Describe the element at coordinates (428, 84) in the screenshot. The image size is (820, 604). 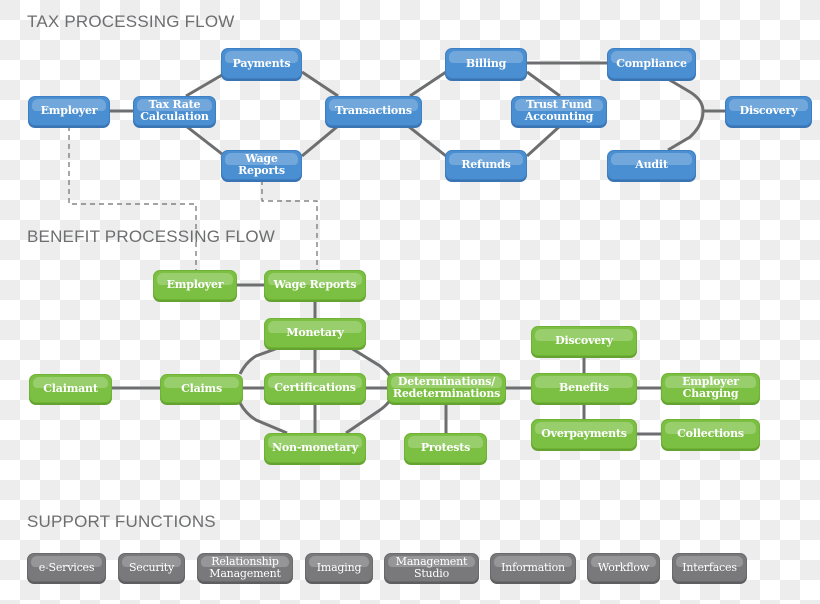
I see `tax-link-transactions-to-billing` at that location.